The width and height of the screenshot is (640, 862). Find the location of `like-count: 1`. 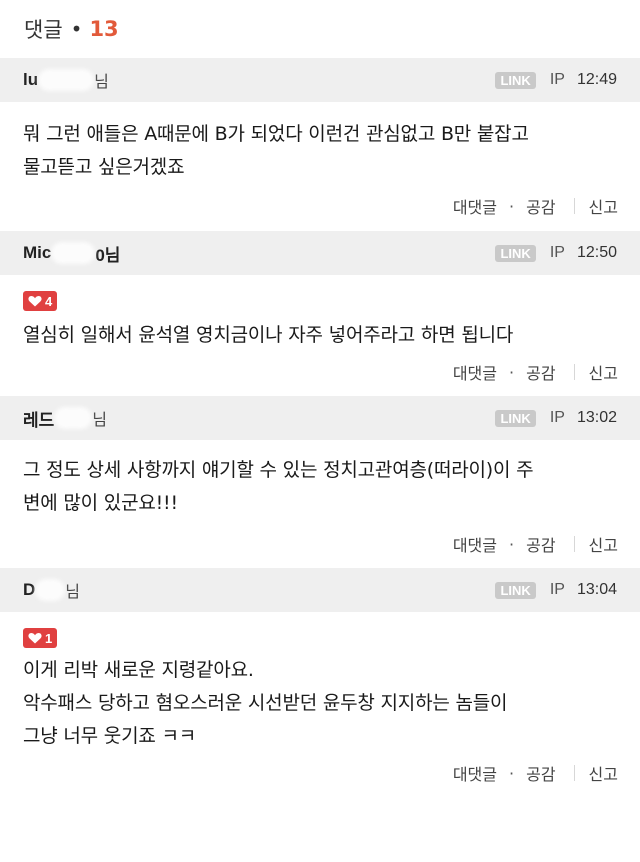

like-count: 1 is located at coordinates (49, 638).